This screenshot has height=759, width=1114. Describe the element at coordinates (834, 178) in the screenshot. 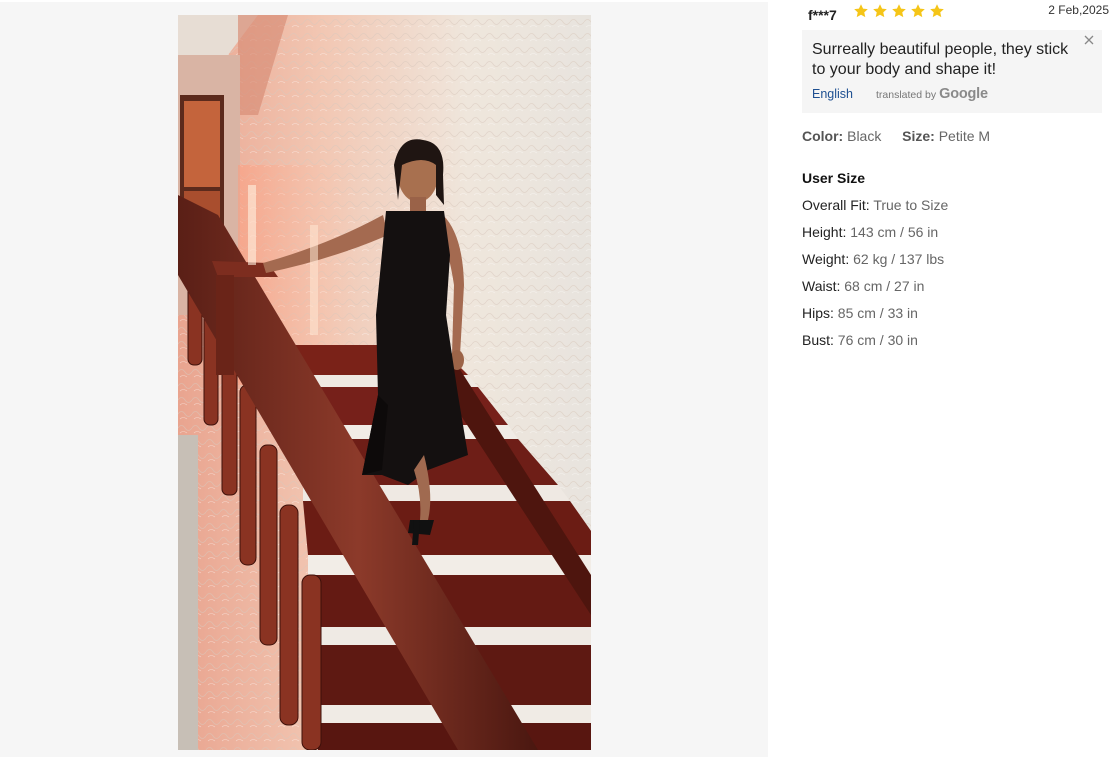

I see `user-size-title: User Size` at that location.